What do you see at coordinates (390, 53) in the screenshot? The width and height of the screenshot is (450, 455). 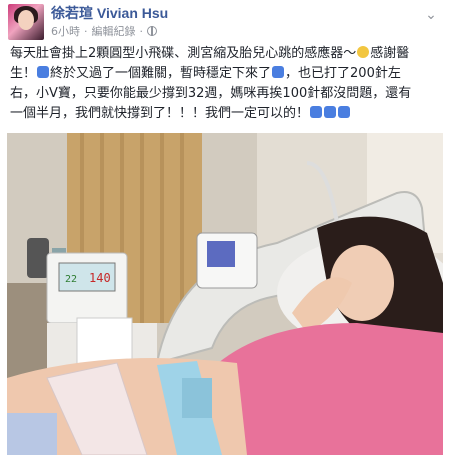 I see `post-line-1b: 感謝醫` at bounding box center [390, 53].